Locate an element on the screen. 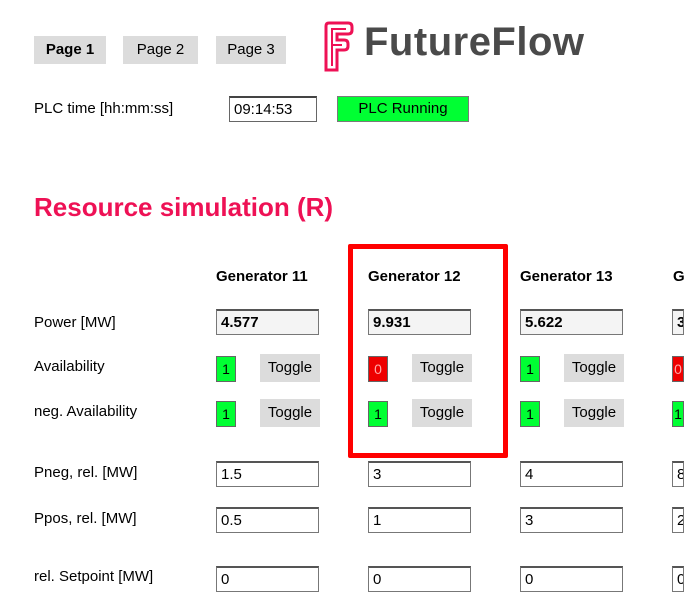  pneg-input: 4 is located at coordinates (571, 474).